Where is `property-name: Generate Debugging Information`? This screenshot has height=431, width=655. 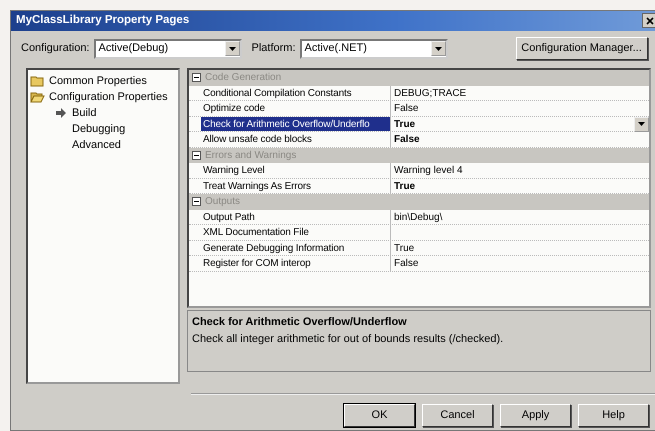 property-name: Generate Debugging Information is located at coordinates (296, 247).